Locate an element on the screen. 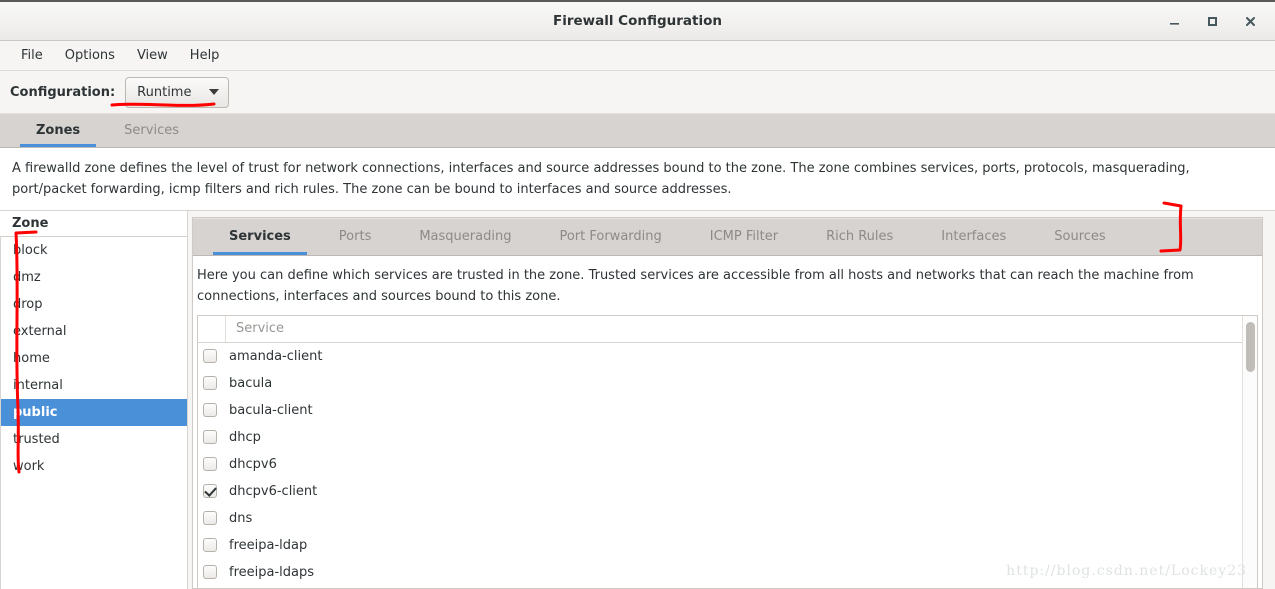 The image size is (1275, 589). menubar: File Options View Help is located at coordinates (637, 56).